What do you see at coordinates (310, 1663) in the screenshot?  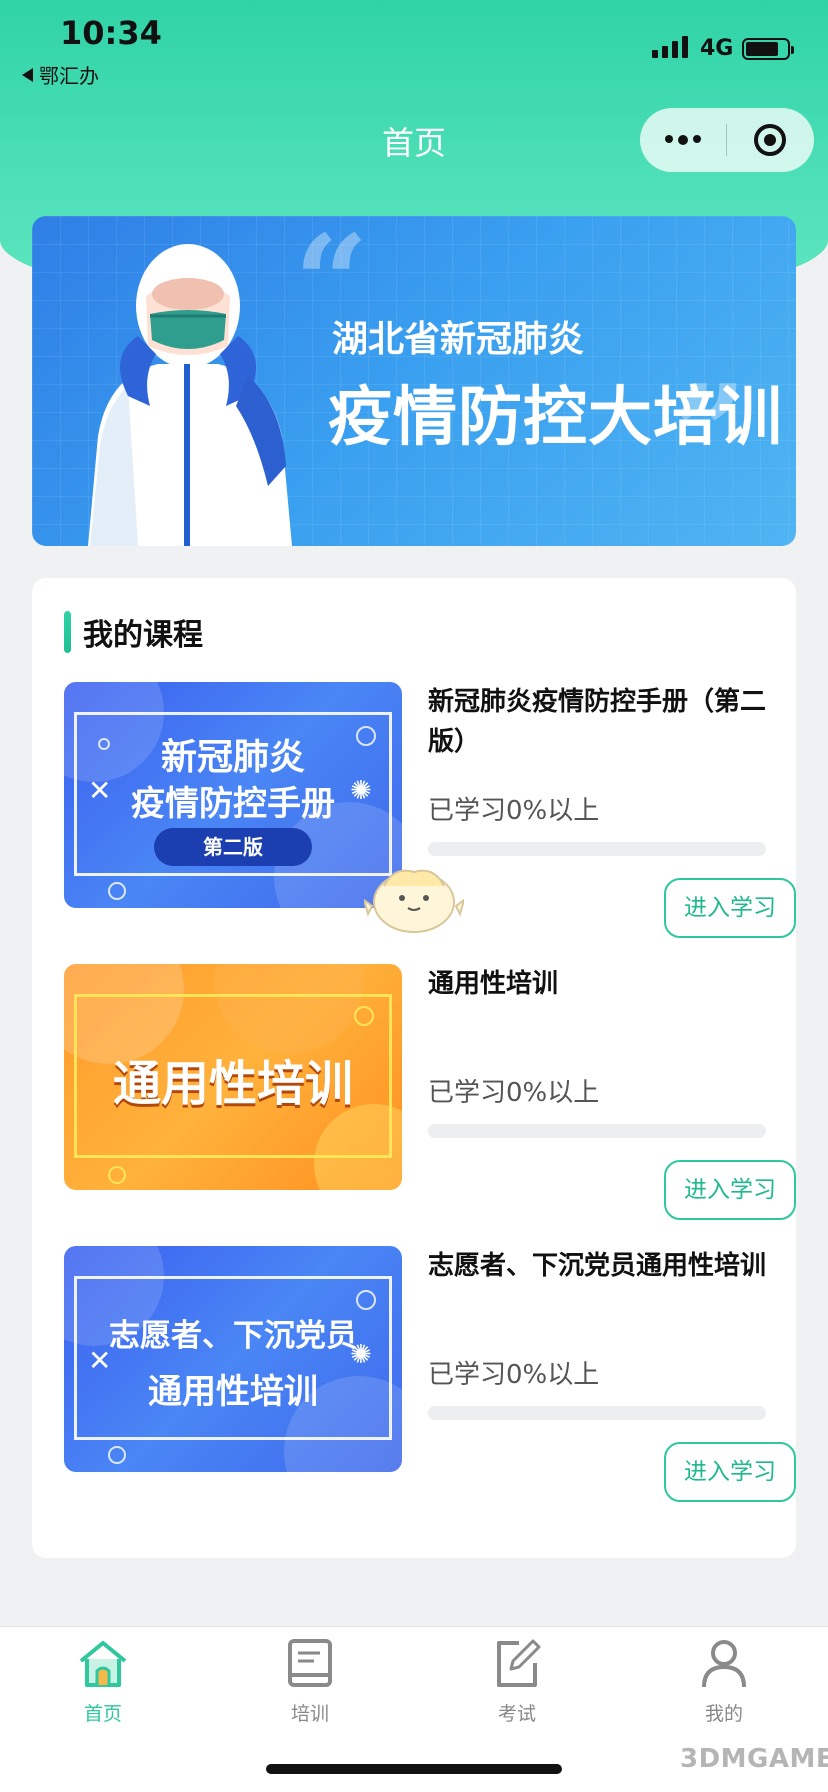 I see `book-icon` at bounding box center [310, 1663].